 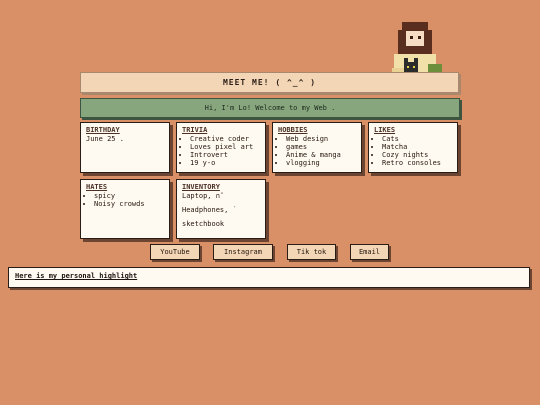 I want to click on hates-item: Noisy crowds, so click(x=129, y=204).